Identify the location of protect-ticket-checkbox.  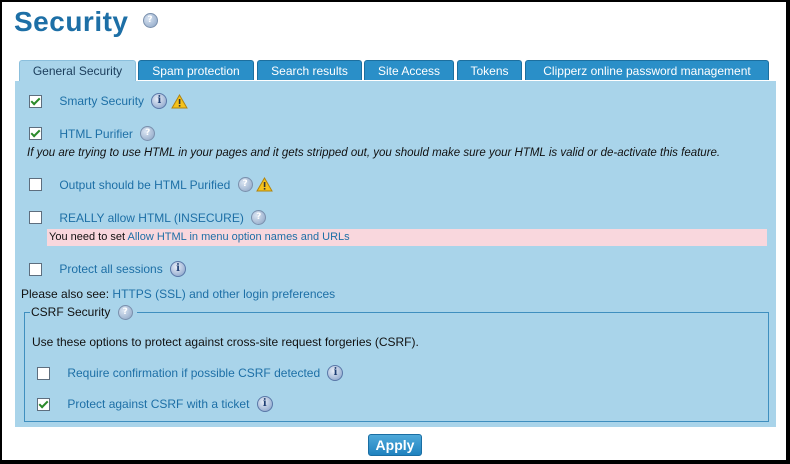
(43, 404).